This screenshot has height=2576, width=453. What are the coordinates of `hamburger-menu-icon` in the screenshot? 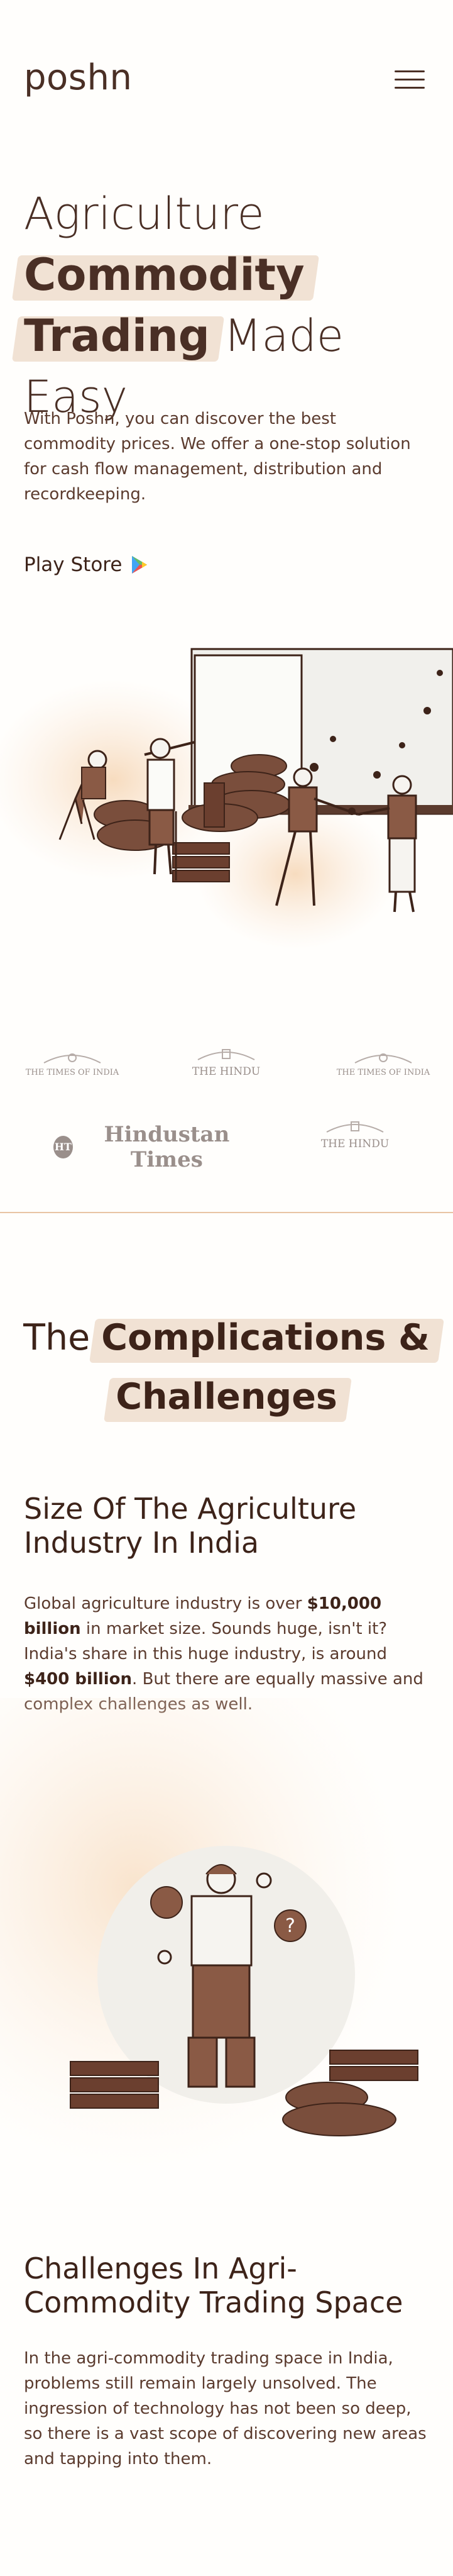 It's located at (410, 79).